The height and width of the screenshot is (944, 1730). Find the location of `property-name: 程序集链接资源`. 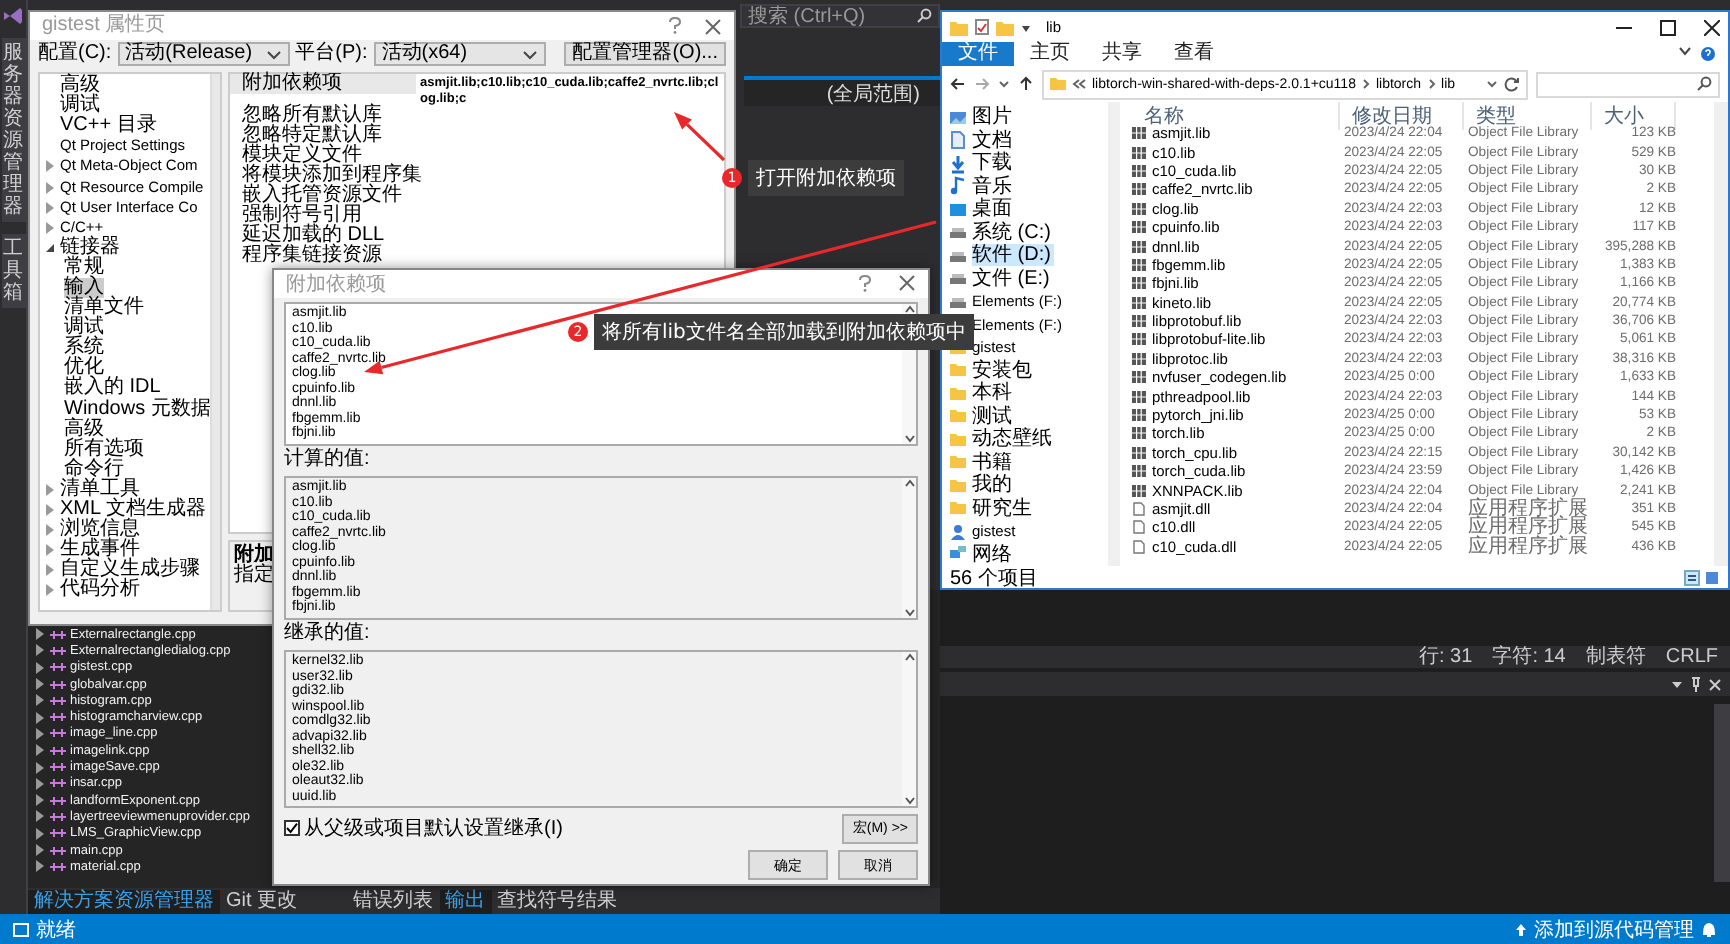

property-name: 程序集链接资源 is located at coordinates (323, 256).